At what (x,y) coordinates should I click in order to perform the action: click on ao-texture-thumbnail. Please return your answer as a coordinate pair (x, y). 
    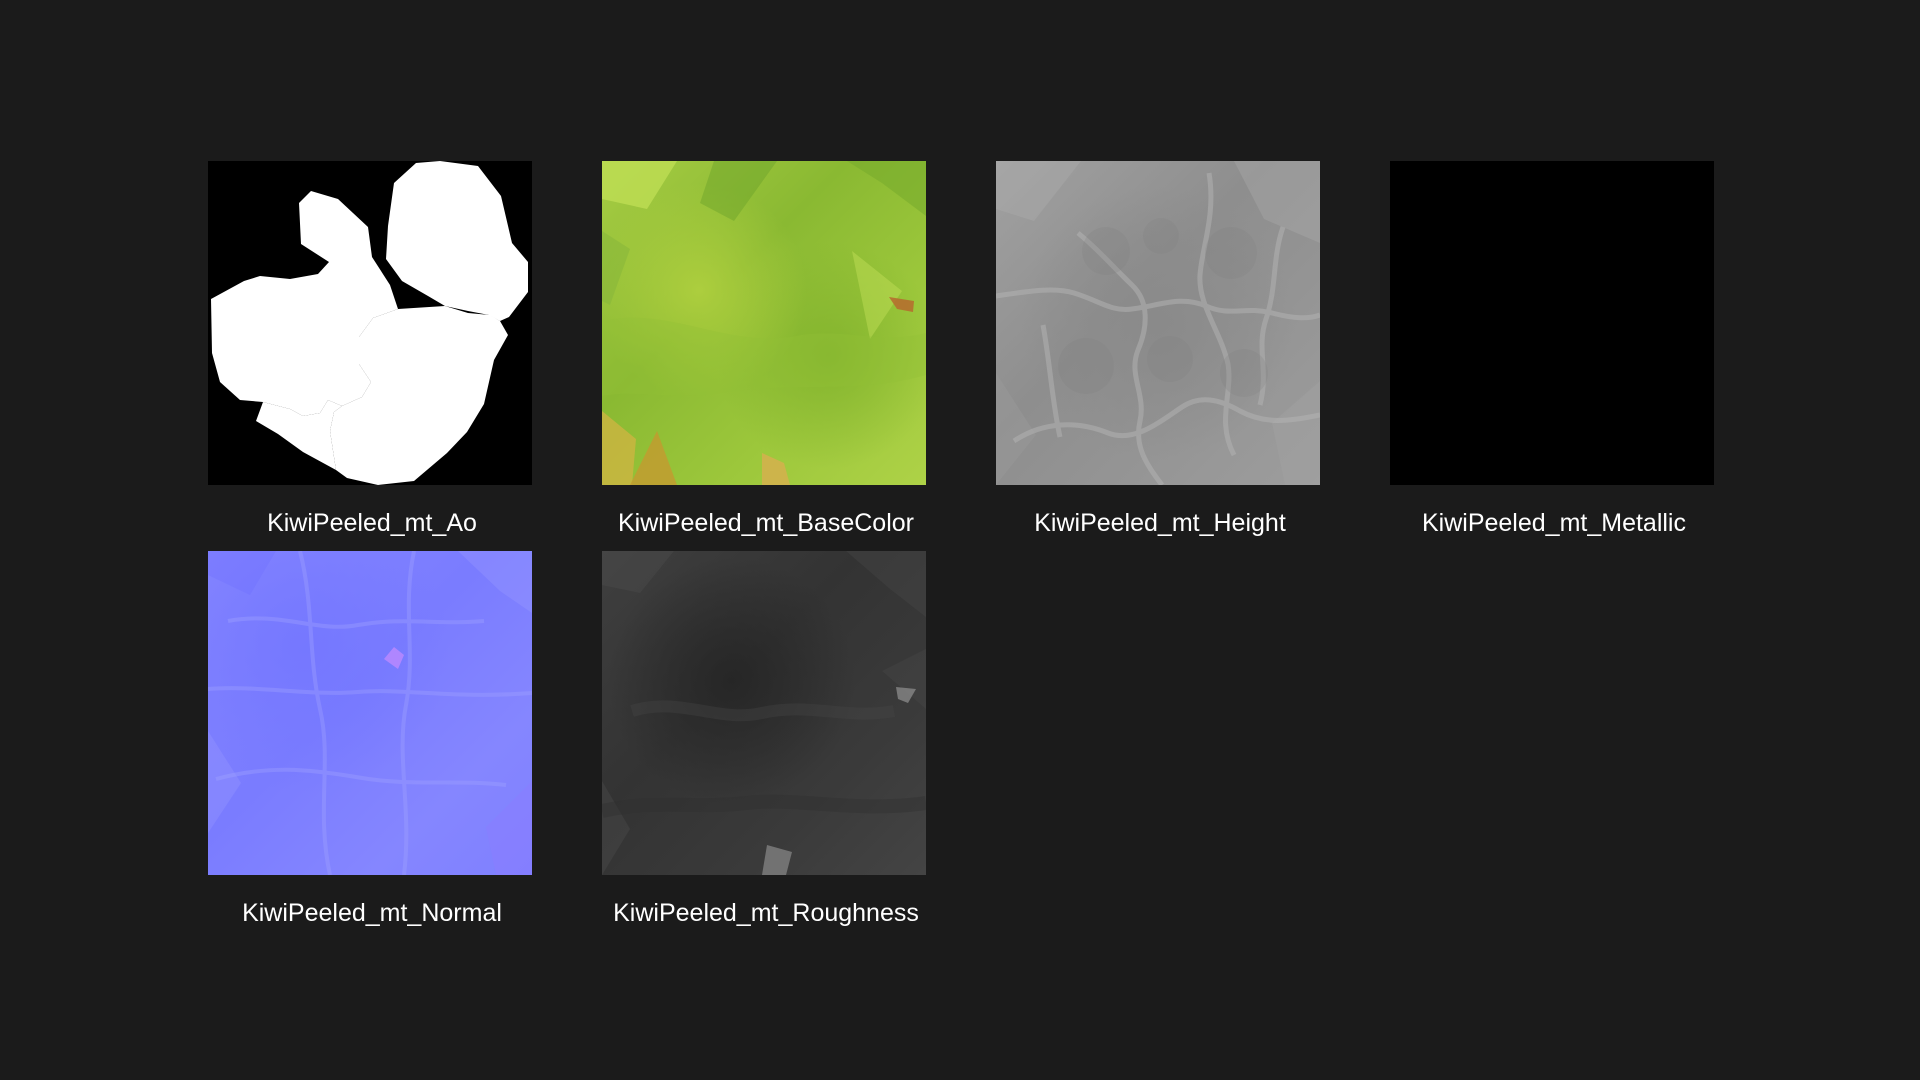
    Looking at the image, I should click on (370, 323).